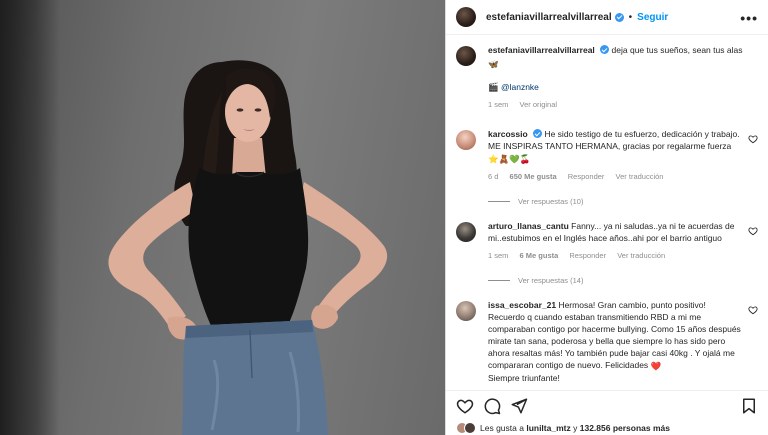  I want to click on clapper-emoji: 🎬, so click(493, 87).